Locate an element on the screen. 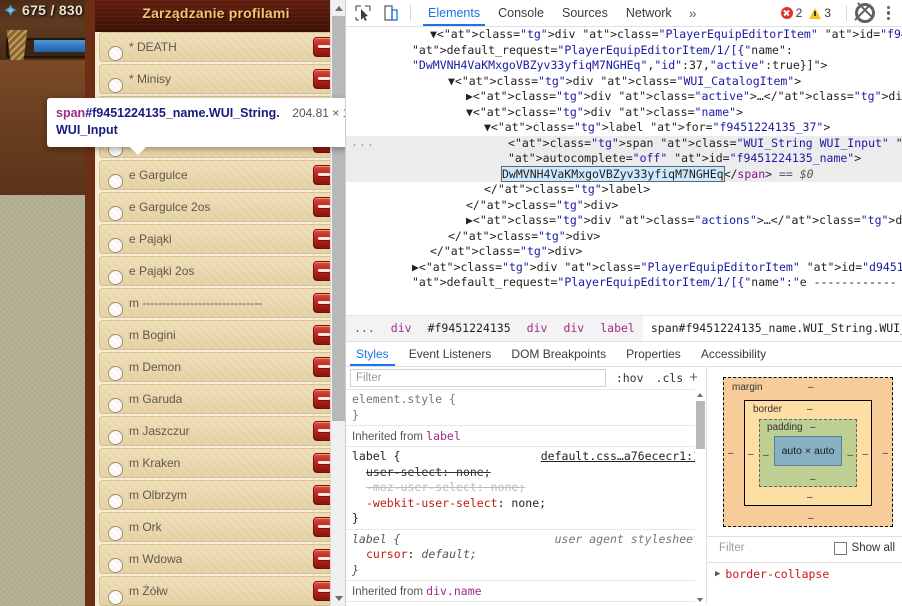 The image size is (902, 606). box-model-diagram: margin – – – – border – – – – padding – is located at coordinates (808, 452).